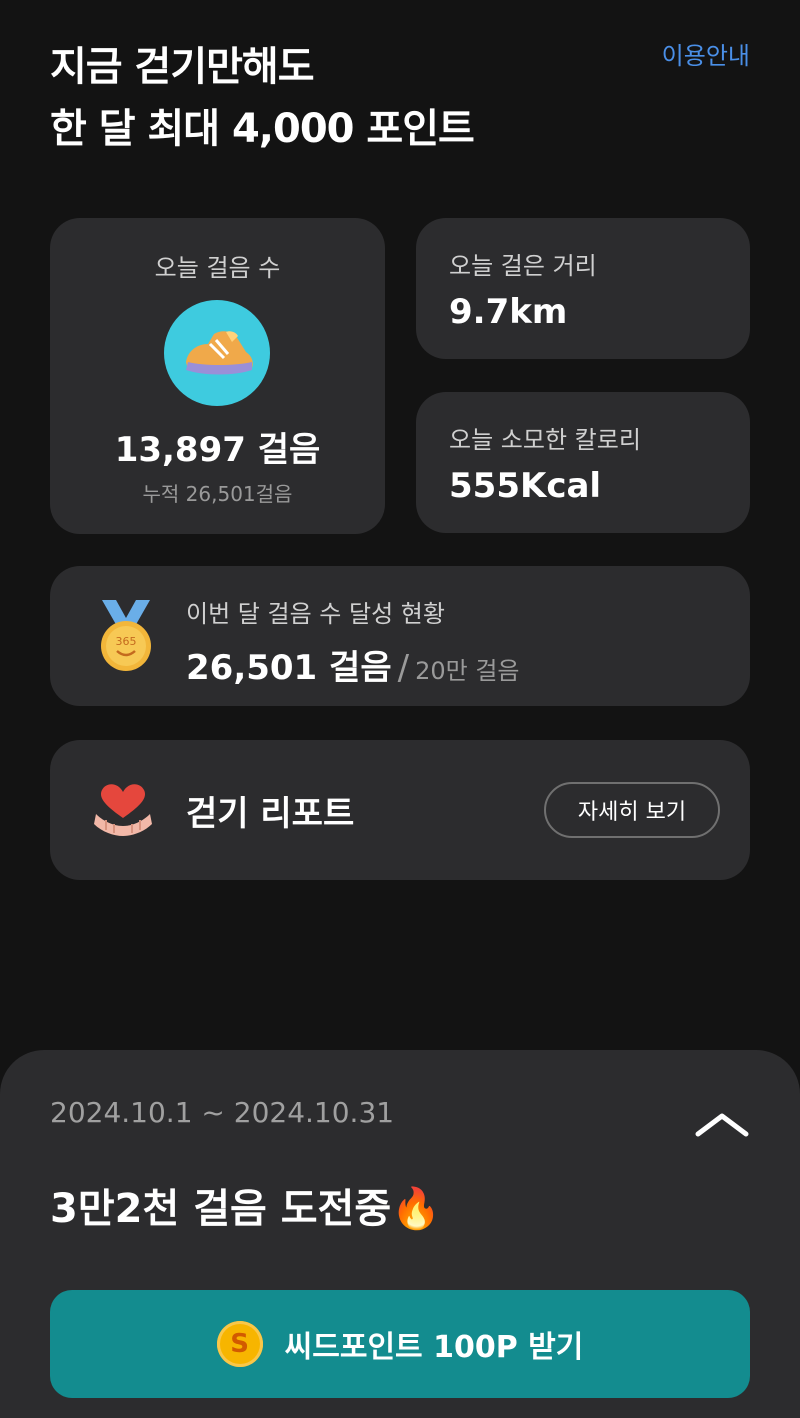 The width and height of the screenshot is (800, 1418). What do you see at coordinates (239, 1344) in the screenshot?
I see `seed-point-coin-icon: S` at bounding box center [239, 1344].